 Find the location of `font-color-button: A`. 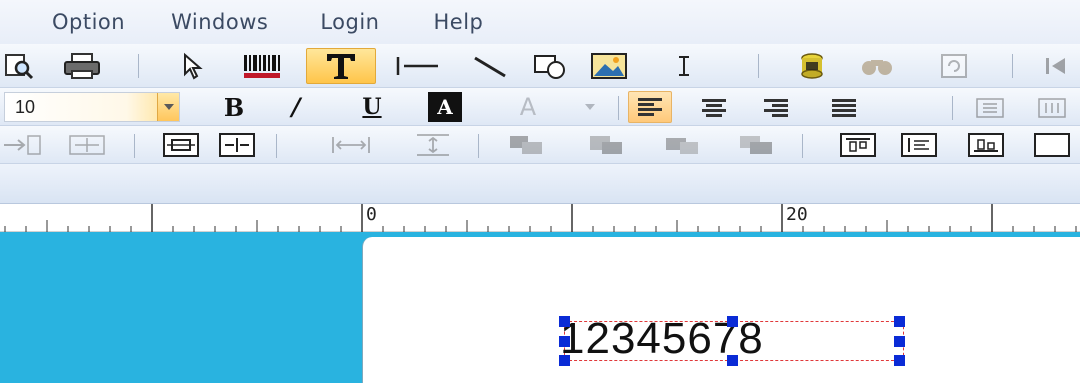

font-color-button: A is located at coordinates (528, 107).